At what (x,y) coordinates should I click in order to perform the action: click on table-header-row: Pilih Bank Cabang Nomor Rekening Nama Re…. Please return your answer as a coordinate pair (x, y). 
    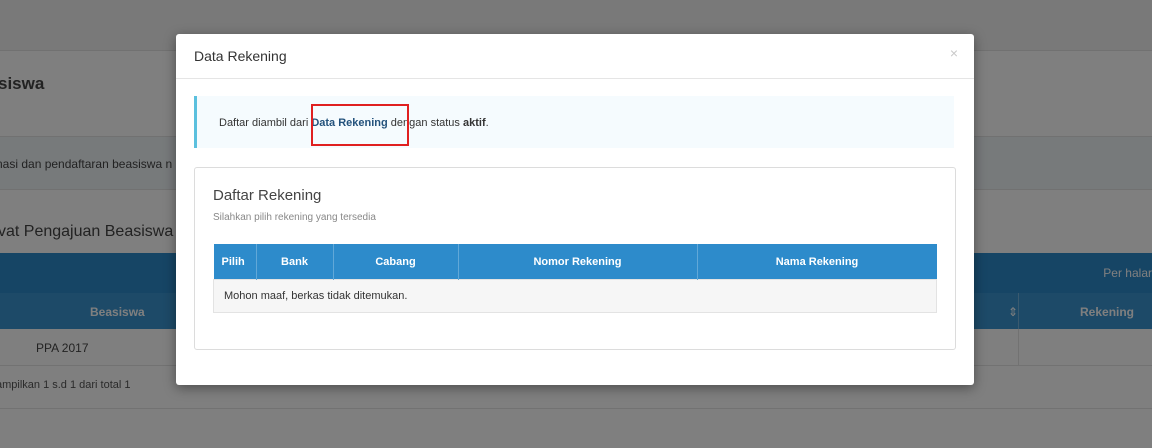
    Looking at the image, I should click on (575, 262).